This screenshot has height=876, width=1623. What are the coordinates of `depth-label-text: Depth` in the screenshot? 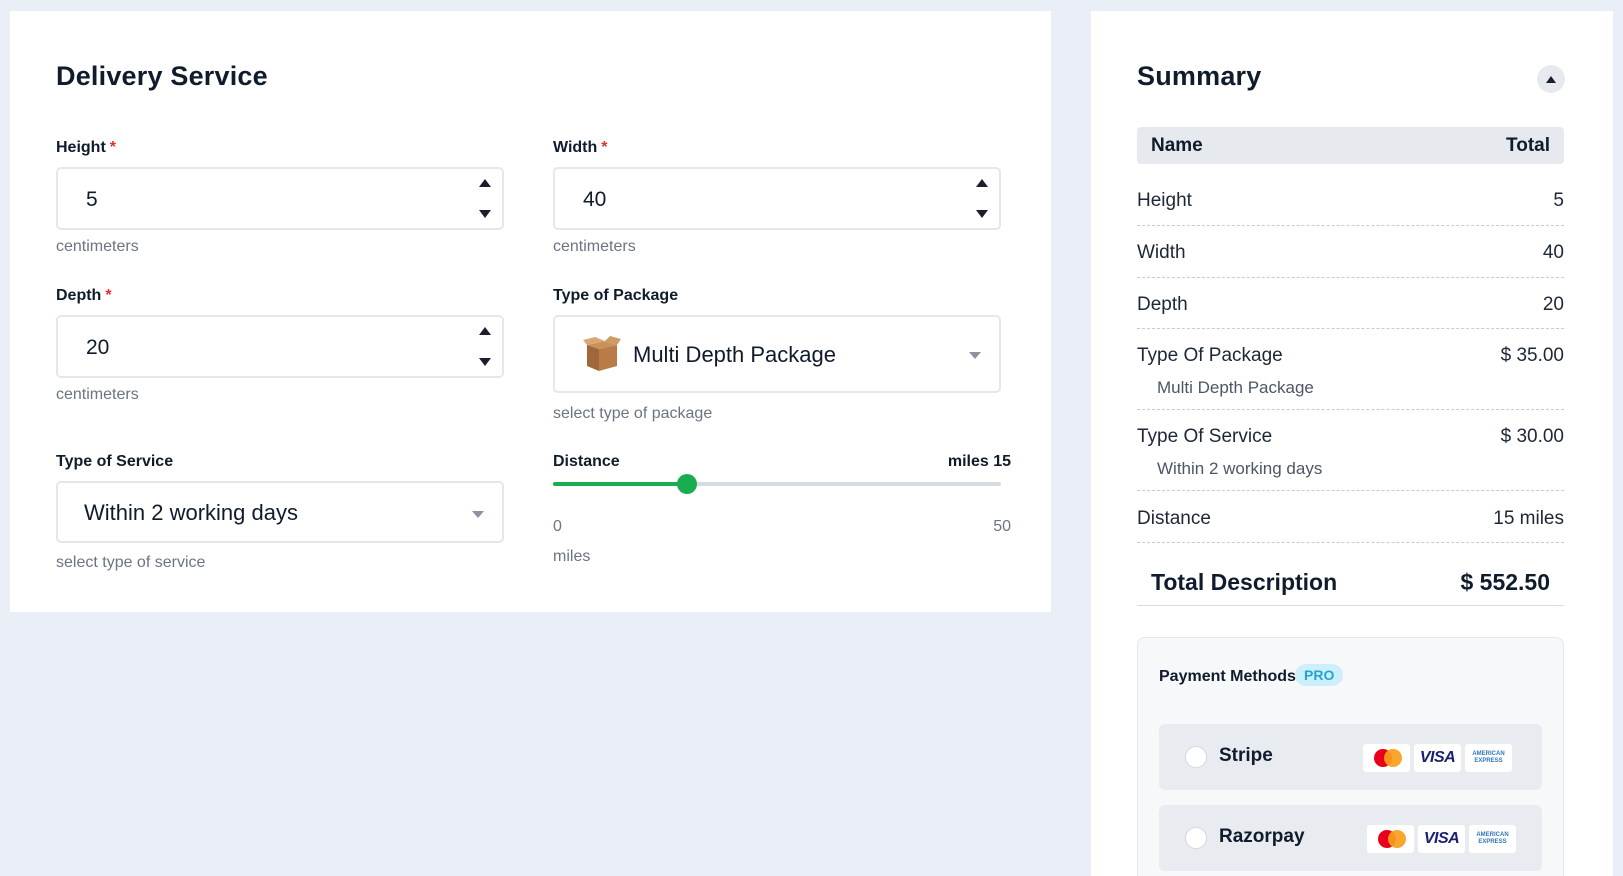 It's located at (79, 295).